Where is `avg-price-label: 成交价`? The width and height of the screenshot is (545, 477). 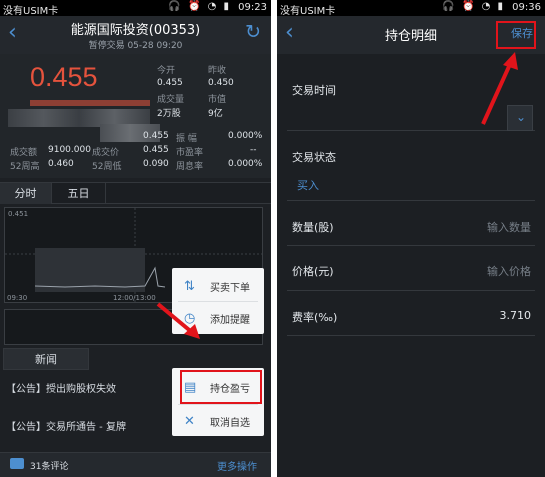
avg-price-label: 成交价 is located at coordinates (106, 153).